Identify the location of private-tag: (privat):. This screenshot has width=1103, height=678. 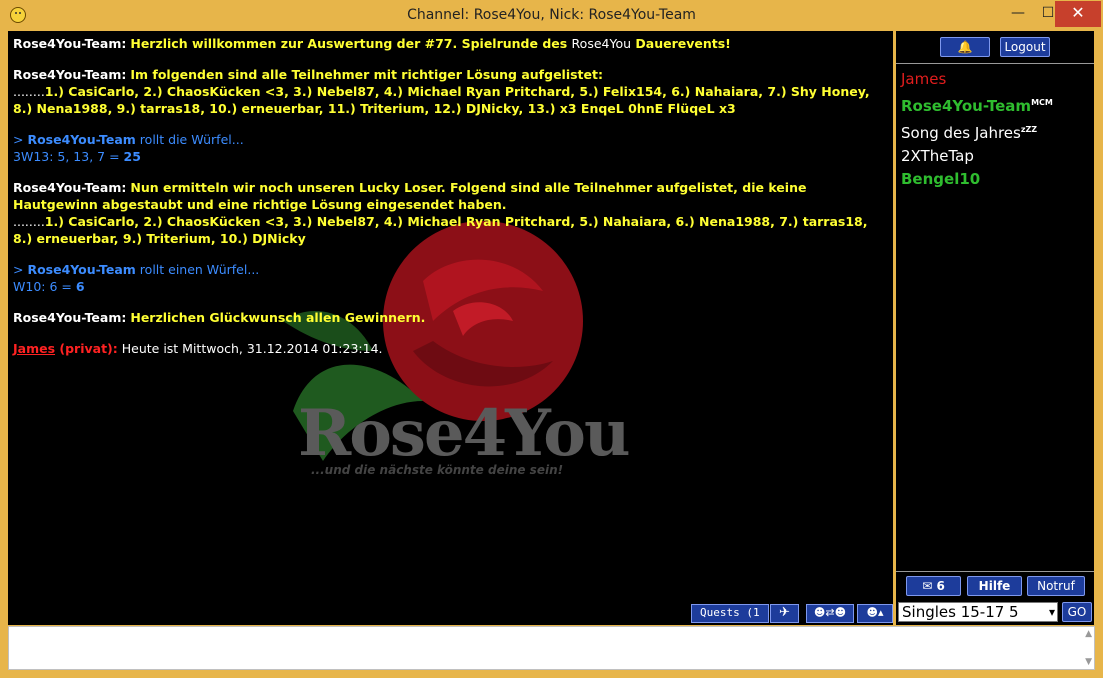
(86, 348).